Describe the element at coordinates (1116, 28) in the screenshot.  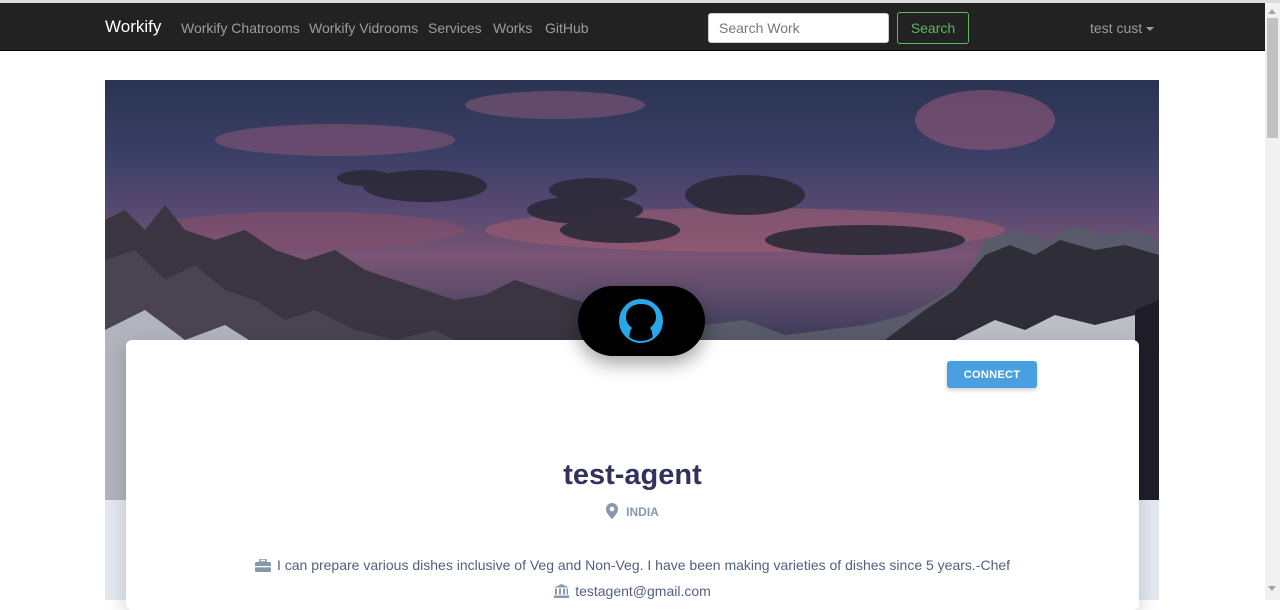
I see `user-menu-label: test cust` at that location.